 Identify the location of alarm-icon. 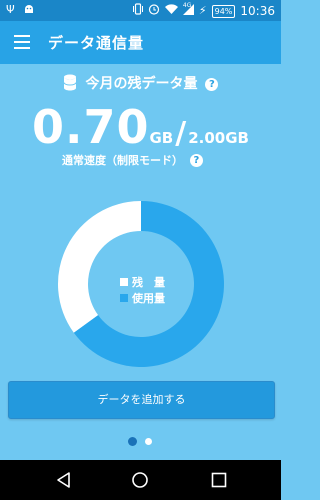
(154, 11).